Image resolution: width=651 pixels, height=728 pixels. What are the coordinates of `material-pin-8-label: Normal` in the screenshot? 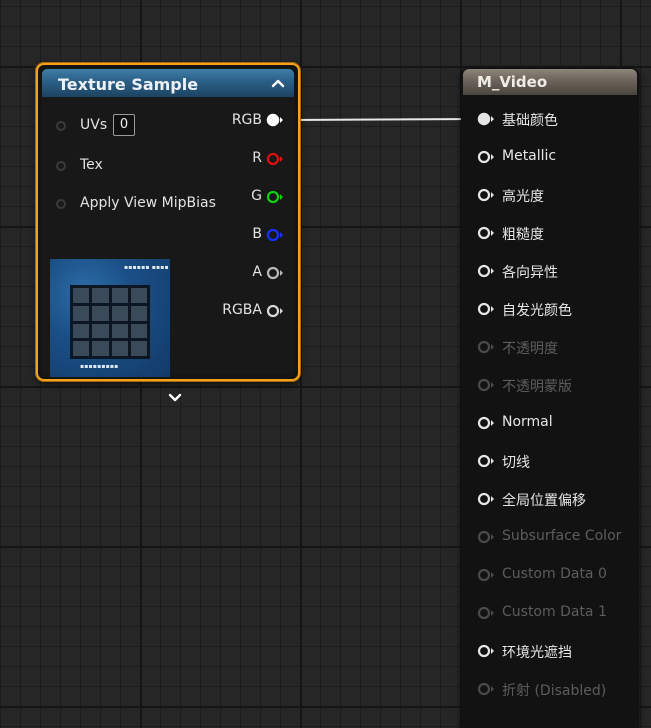 It's located at (527, 422).